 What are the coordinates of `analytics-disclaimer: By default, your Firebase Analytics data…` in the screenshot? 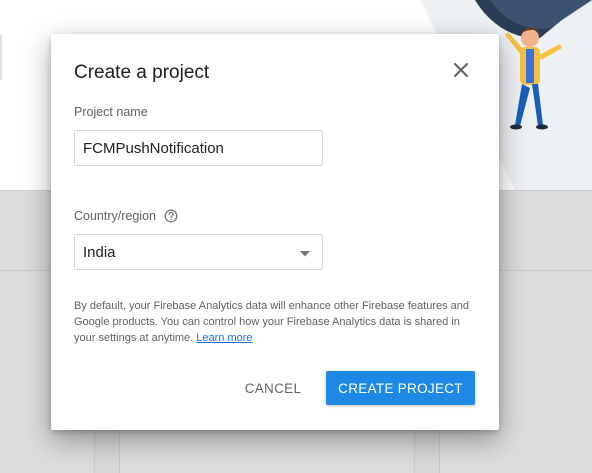 It's located at (276, 322).